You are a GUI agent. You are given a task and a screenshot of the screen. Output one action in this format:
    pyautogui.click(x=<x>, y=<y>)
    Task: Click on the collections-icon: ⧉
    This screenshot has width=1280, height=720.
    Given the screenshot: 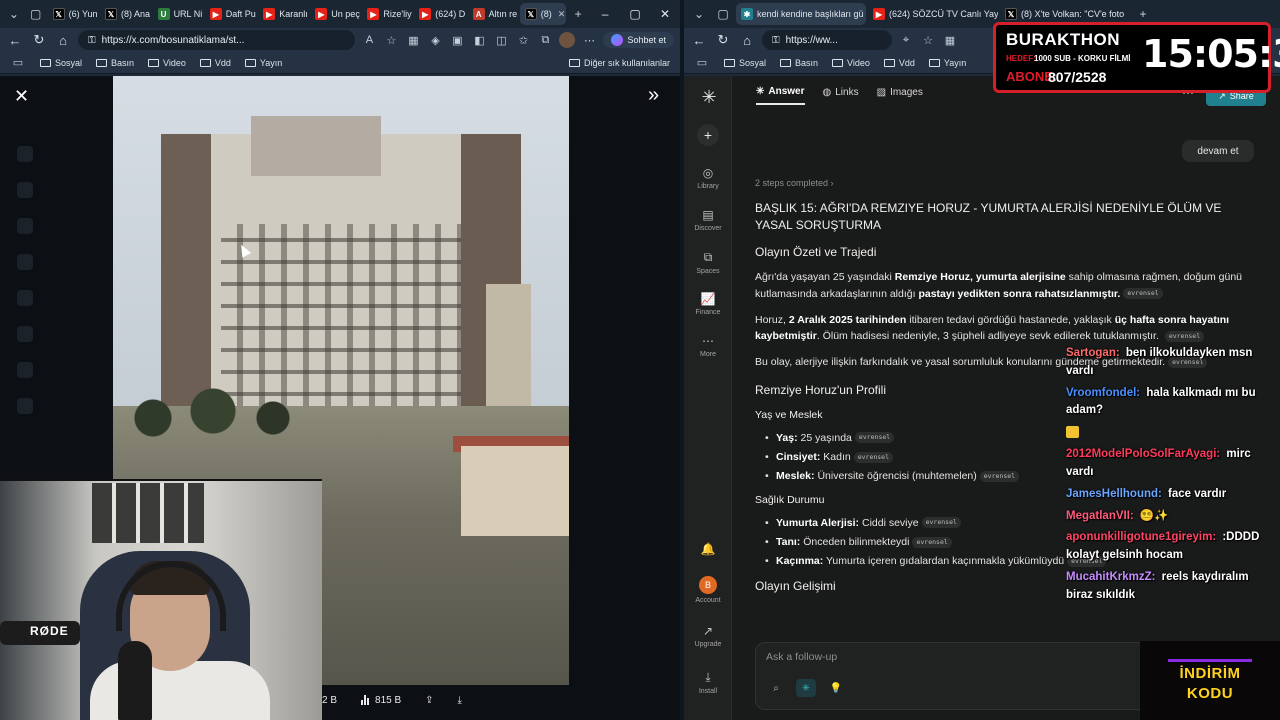 What is the action you would take?
    pyautogui.click(x=545, y=40)
    